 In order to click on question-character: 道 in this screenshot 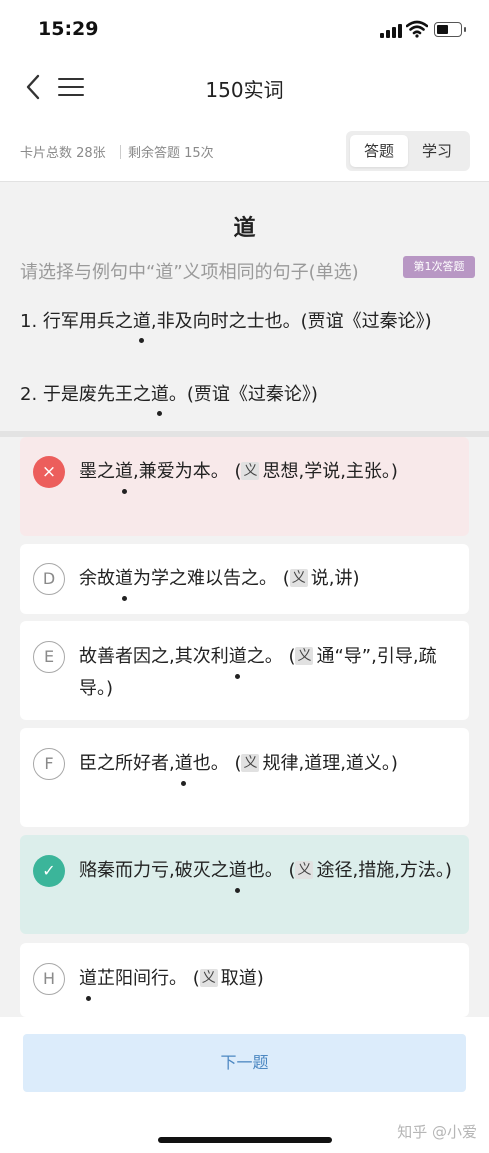, I will do `click(244, 228)`.